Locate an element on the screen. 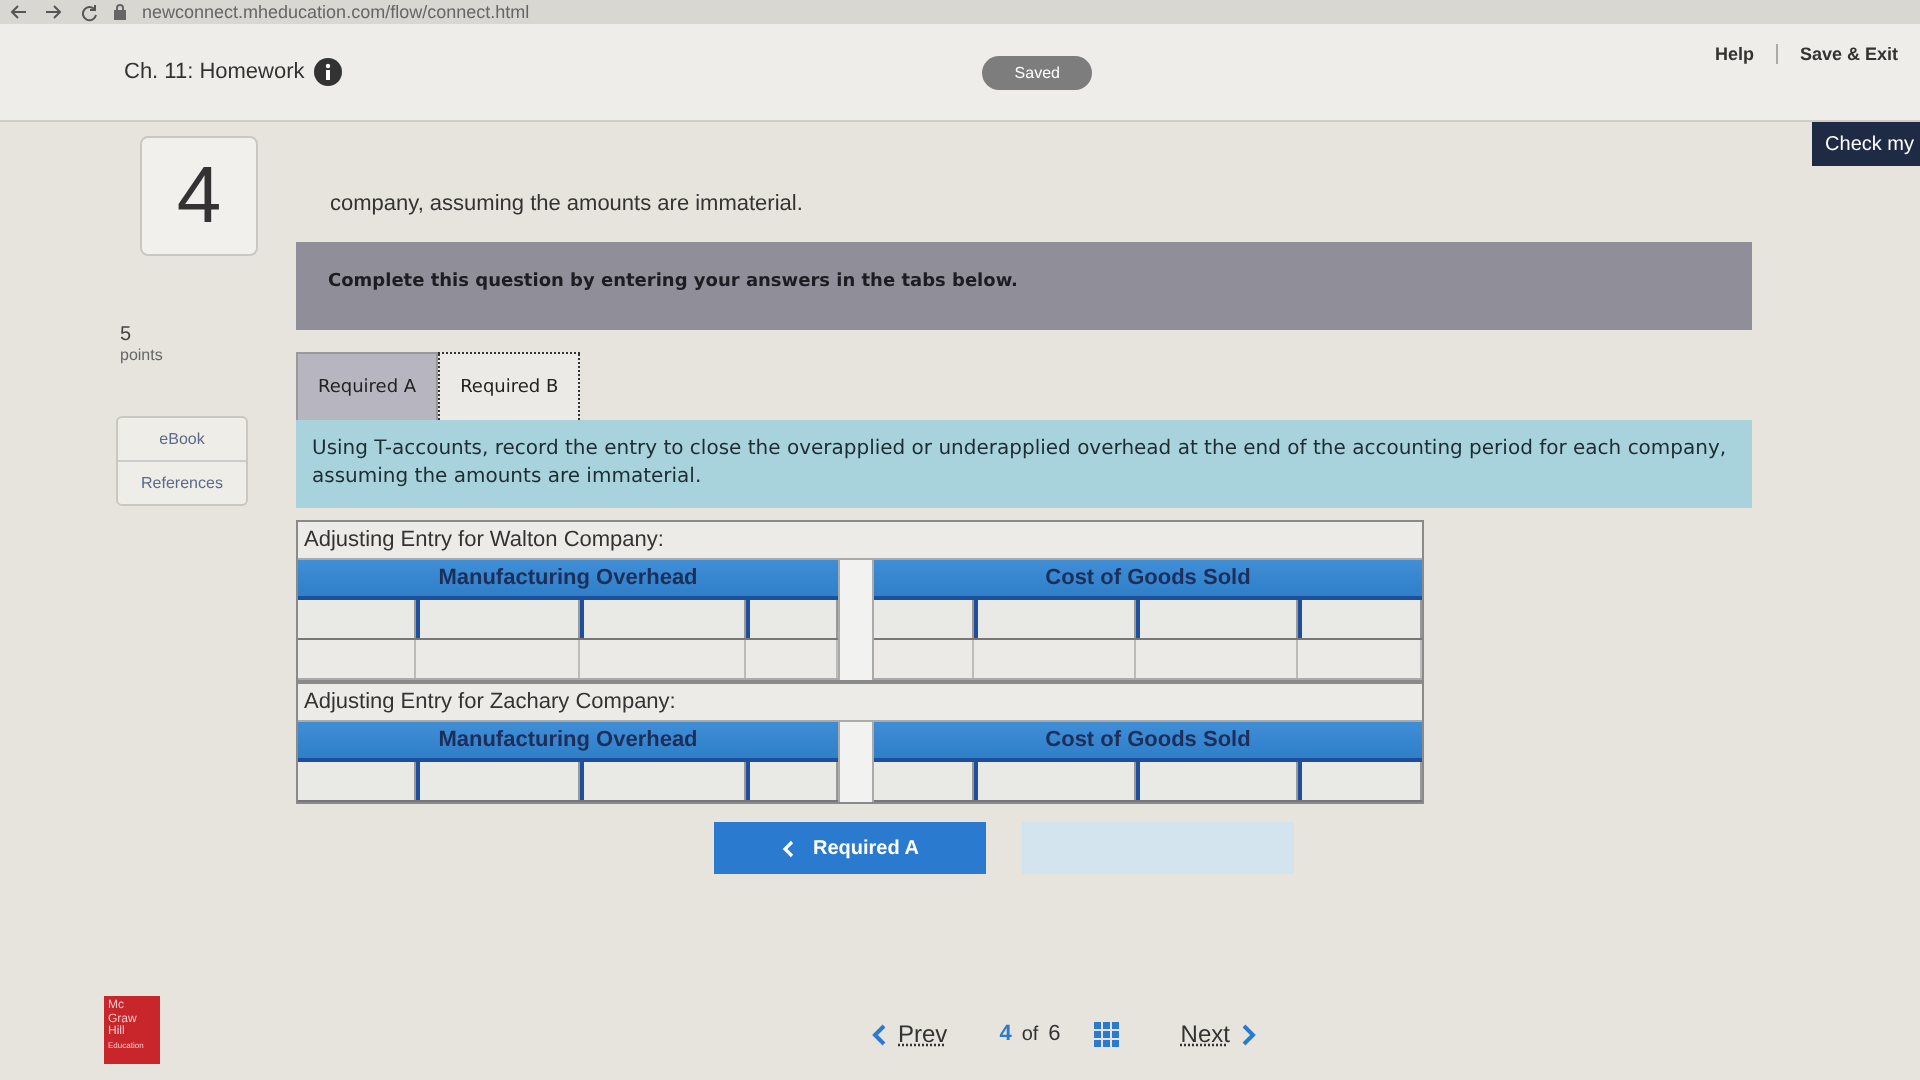 This screenshot has width=1920, height=1080. total-pages: 6 is located at coordinates (1054, 1034).